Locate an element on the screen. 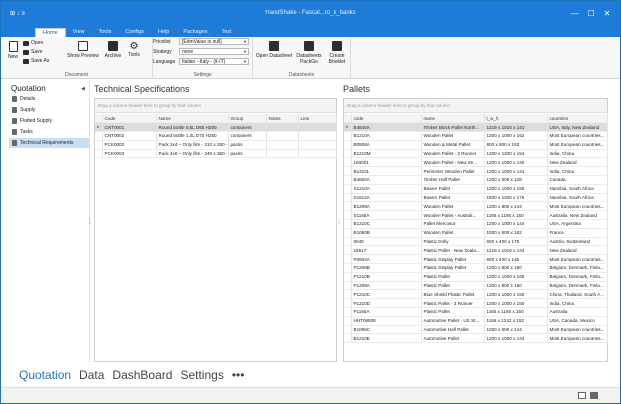  table-cell: B1210C is located at coordinates (386, 224).